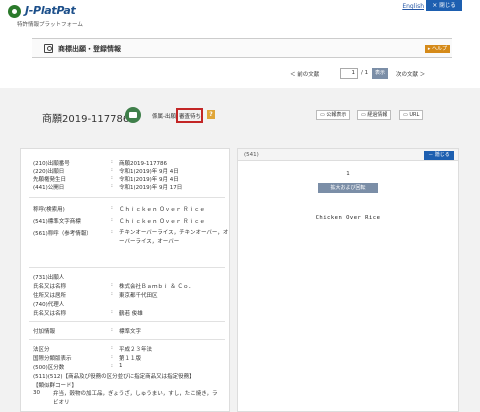 The height and width of the screenshot is (412, 480). Describe the element at coordinates (348, 188) in the screenshot. I see `zoom-rotate-button: 拡大および回転` at that location.